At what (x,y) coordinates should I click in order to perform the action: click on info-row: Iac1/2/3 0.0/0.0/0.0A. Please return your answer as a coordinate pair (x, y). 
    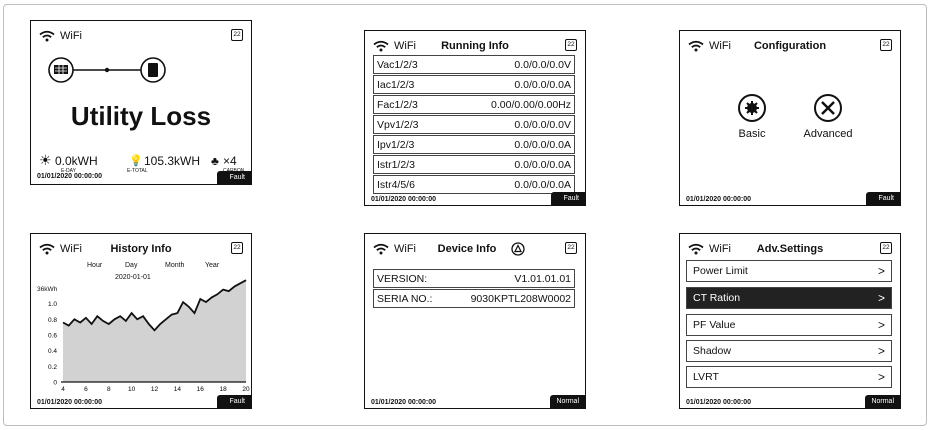
    Looking at the image, I should click on (474, 84).